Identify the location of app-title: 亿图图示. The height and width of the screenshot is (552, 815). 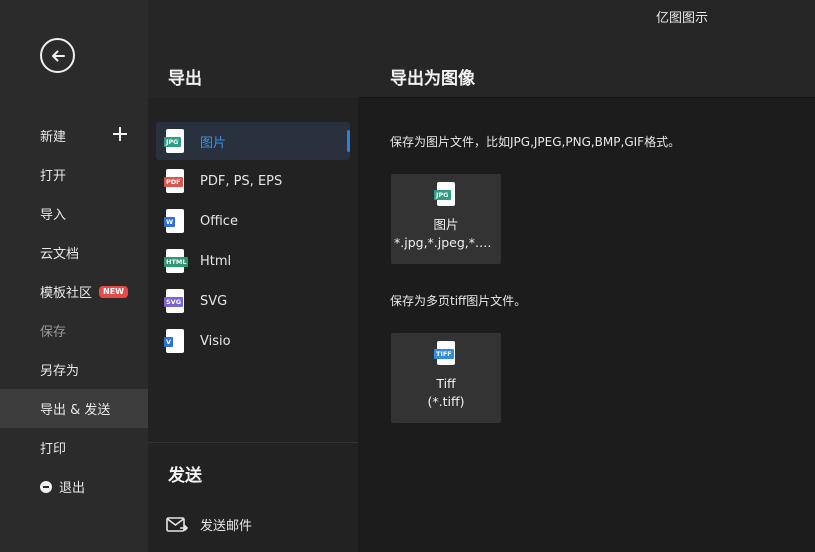
(682, 18).